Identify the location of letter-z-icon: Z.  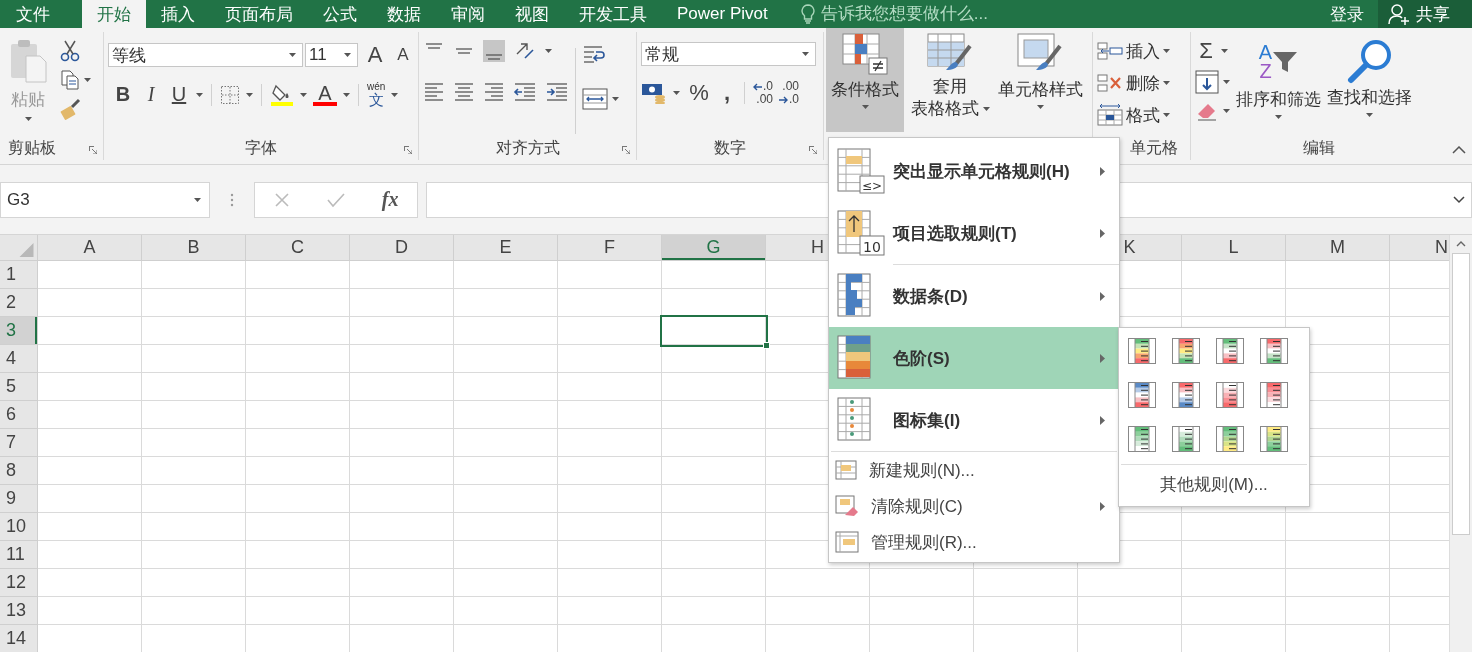
(1265, 71).